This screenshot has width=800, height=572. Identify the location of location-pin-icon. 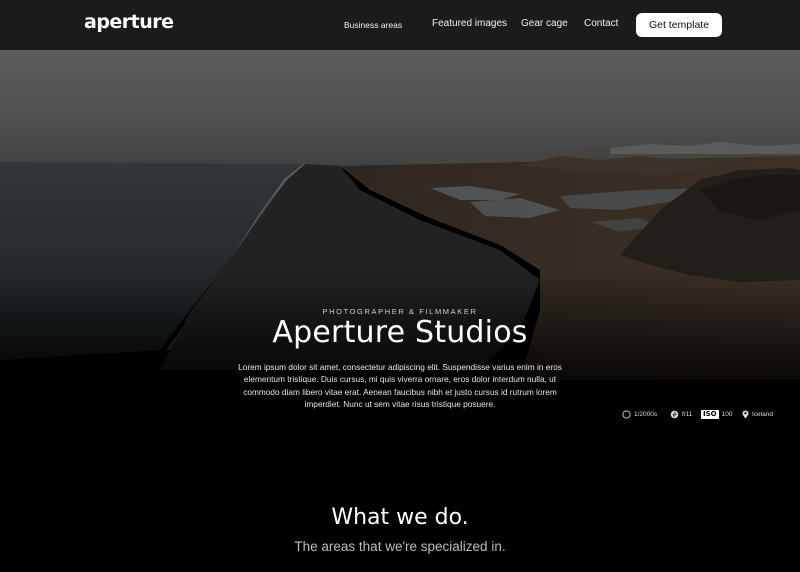
(745, 414).